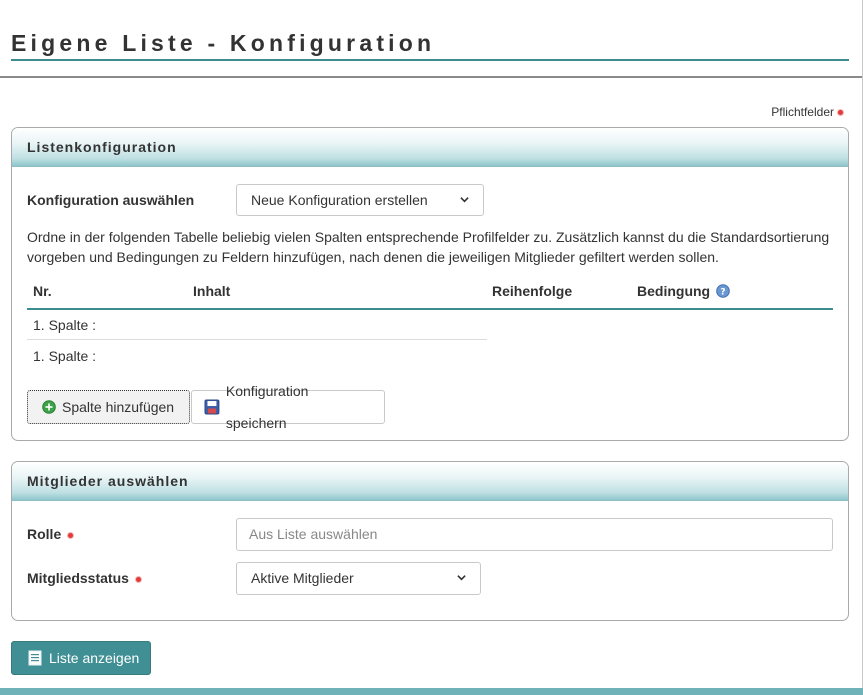 This screenshot has height=695, width=863. What do you see at coordinates (44, 534) in the screenshot?
I see `role-label-text: Rolle` at bounding box center [44, 534].